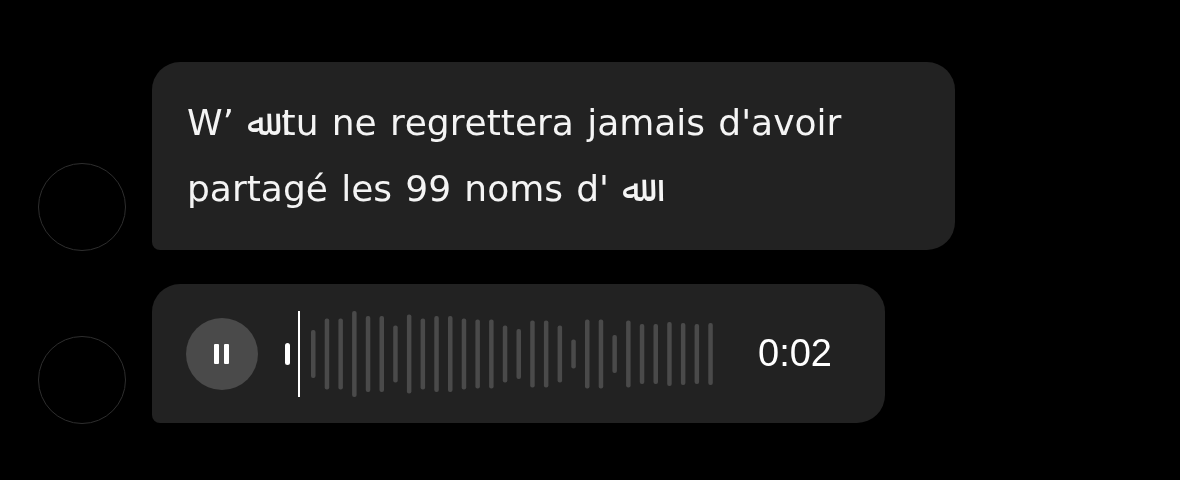 This screenshot has height=480, width=1180. What do you see at coordinates (515, 156) in the screenshot?
I see `message-text: W’ ﷲ tu ne regrettera jamais d'avoir partagé les 99 noms d' ﷲ.` at bounding box center [515, 156].